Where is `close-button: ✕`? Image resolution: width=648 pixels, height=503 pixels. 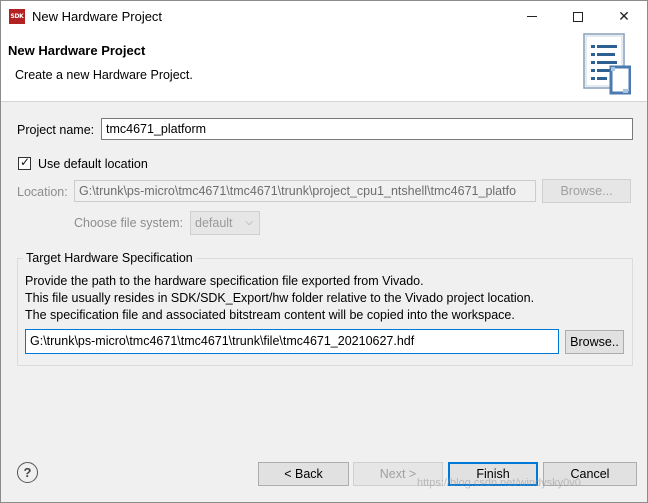 close-button: ✕ is located at coordinates (624, 16).